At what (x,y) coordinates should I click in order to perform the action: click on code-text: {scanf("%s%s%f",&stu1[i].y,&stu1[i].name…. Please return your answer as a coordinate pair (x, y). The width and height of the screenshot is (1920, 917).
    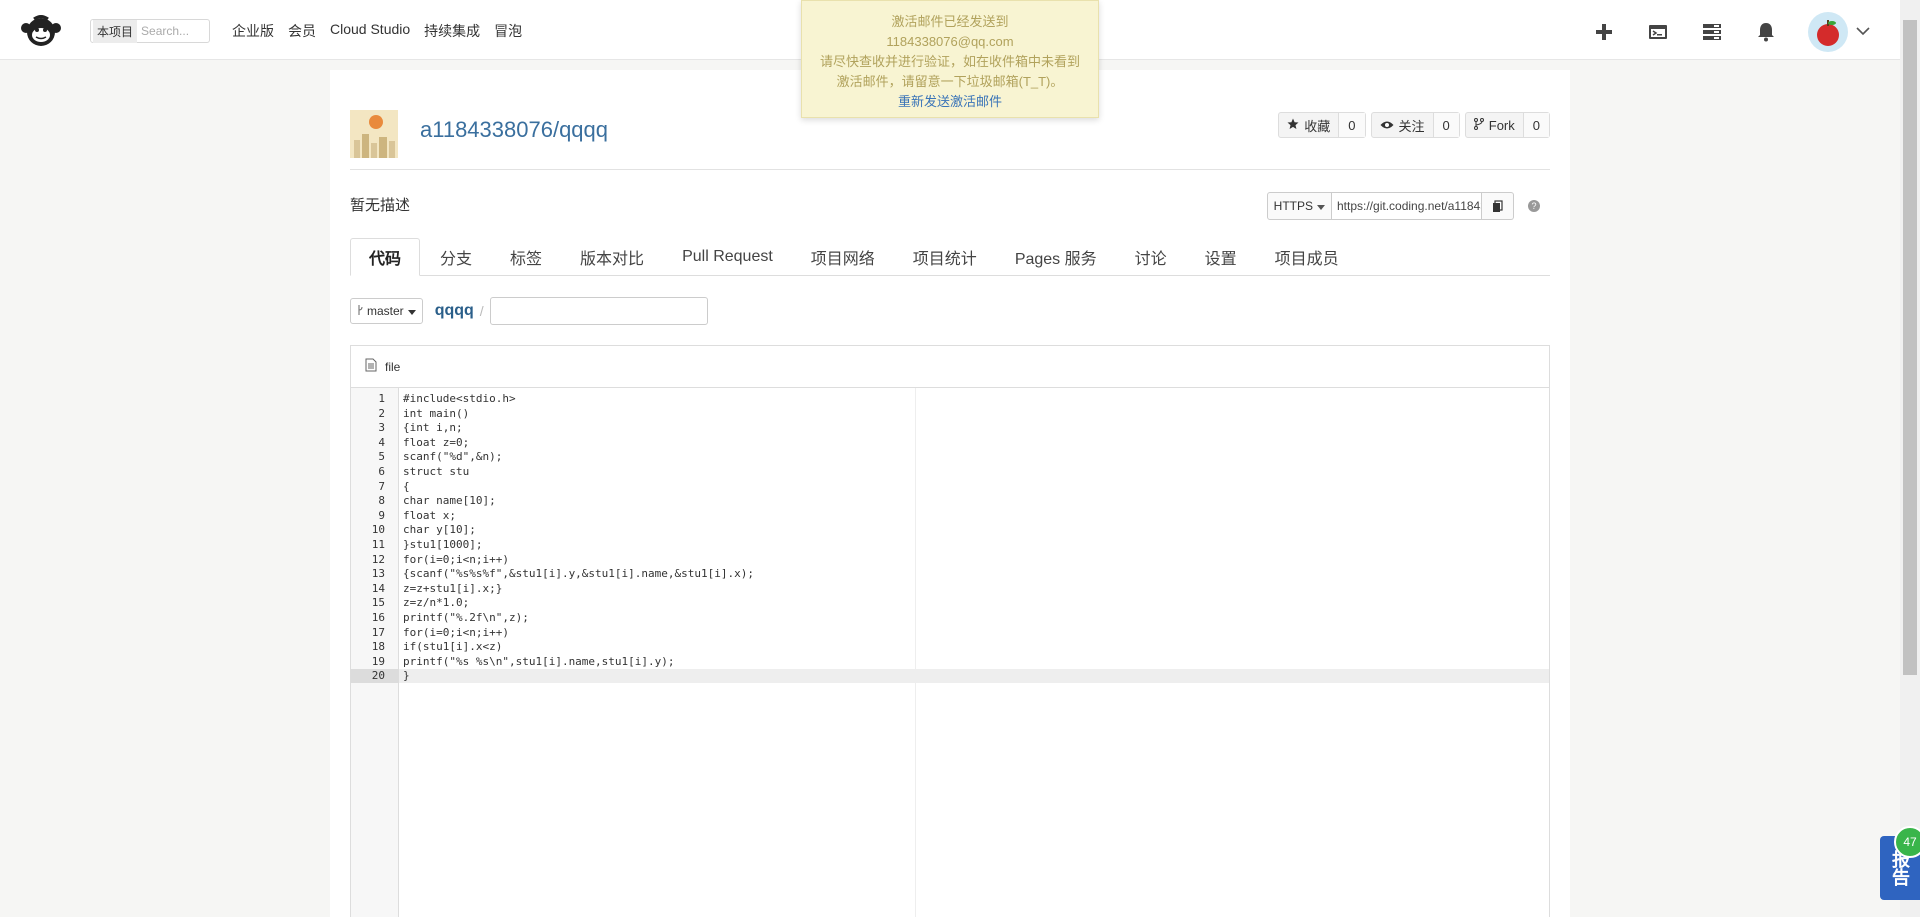
    Looking at the image, I should click on (578, 574).